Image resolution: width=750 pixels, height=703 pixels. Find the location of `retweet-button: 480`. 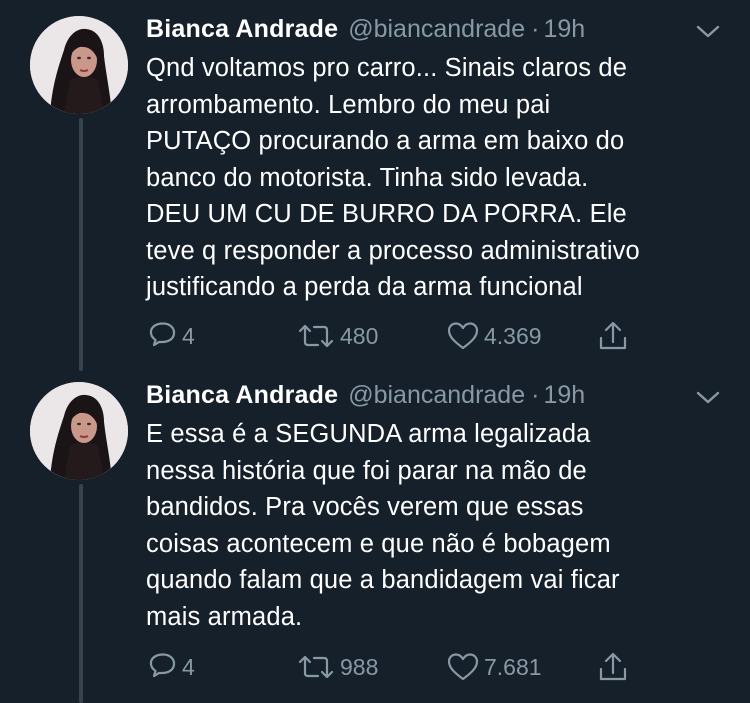

retweet-button: 480 is located at coordinates (337, 336).